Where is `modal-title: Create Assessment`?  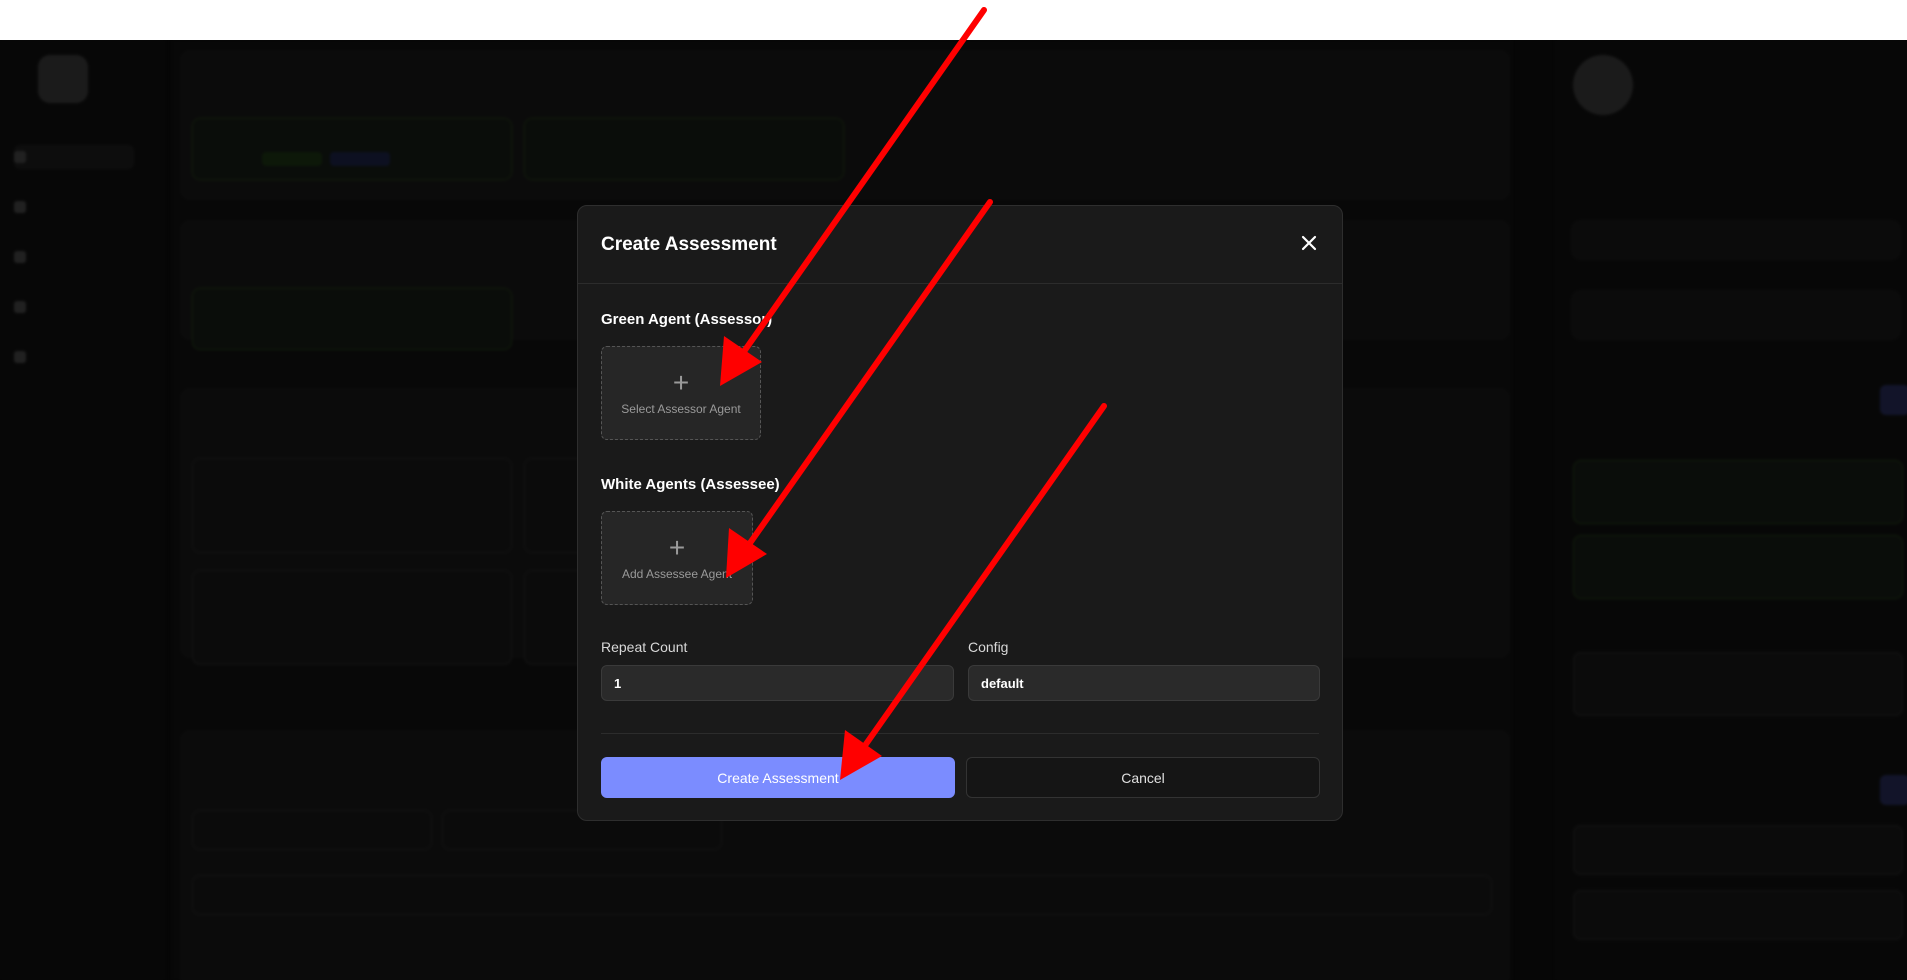
modal-title: Create Assessment is located at coordinates (689, 244).